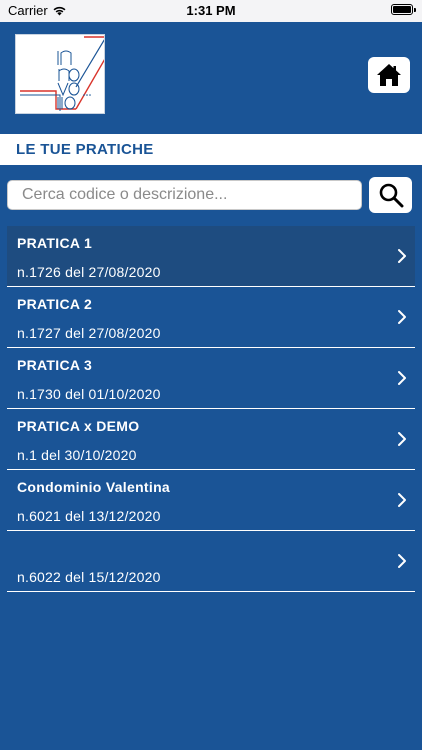 The width and height of the screenshot is (422, 750). Describe the element at coordinates (55, 243) in the screenshot. I see `pratica-title: PRATICA 1` at that location.